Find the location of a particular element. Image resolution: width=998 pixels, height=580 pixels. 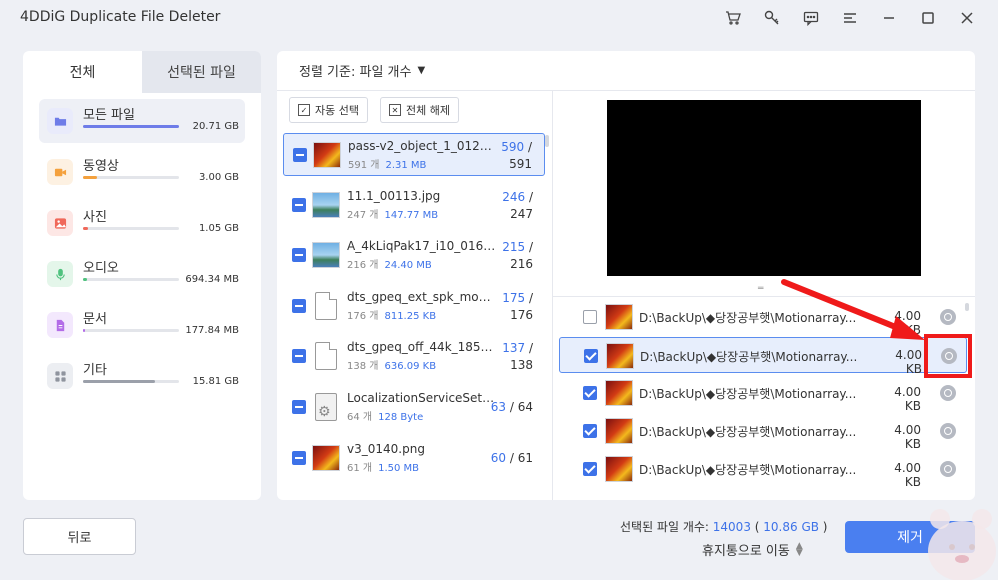

file-group-row: v3_0140.png 61 개 1.50 MB 60 / 61 is located at coordinates (414, 458).